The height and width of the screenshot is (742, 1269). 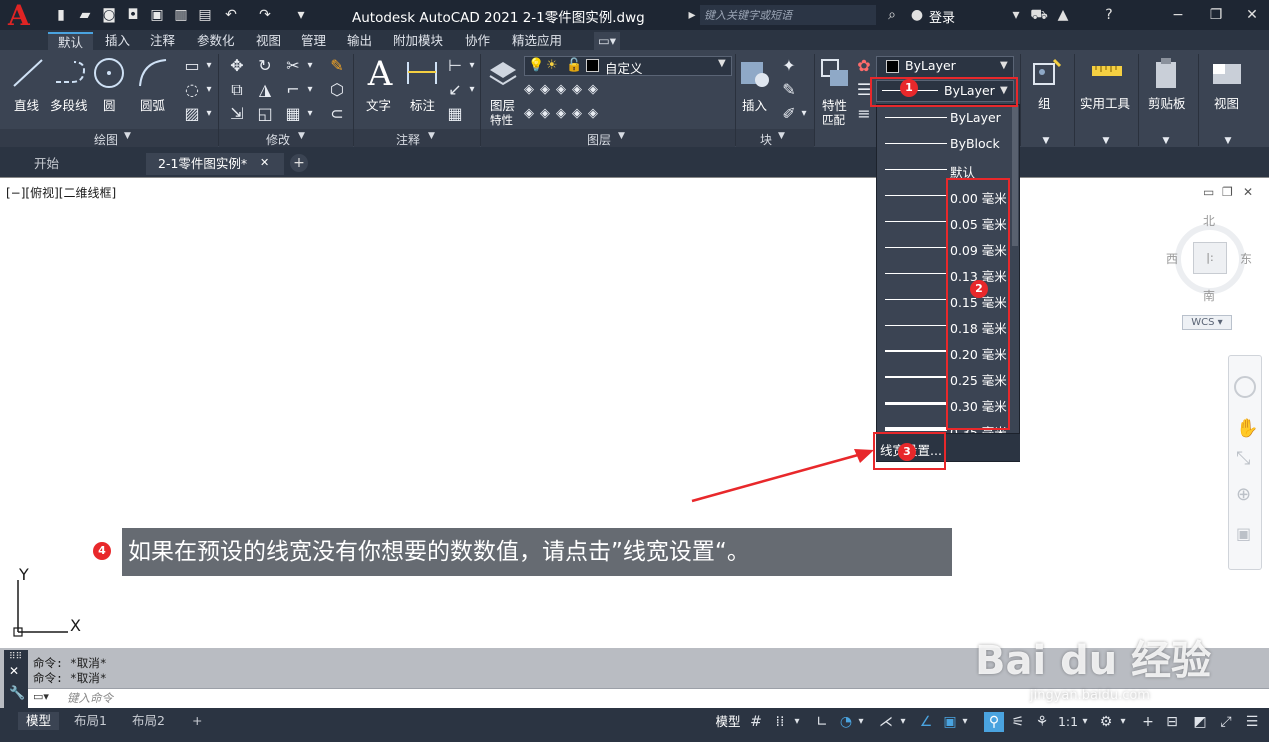 I want to click on new-file-icon: ▮, so click(x=61, y=15).